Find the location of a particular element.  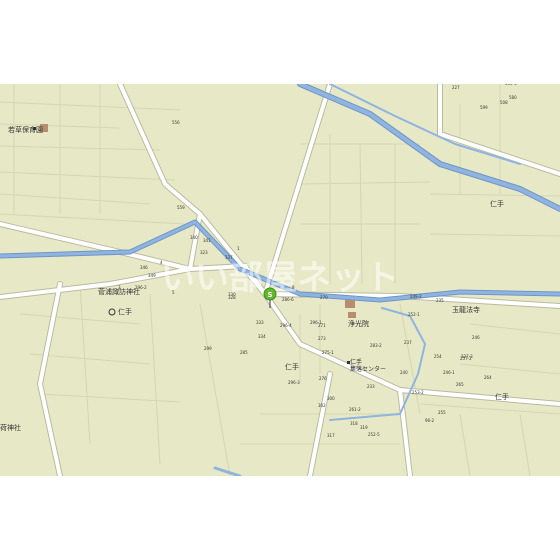

building-jokoin is located at coordinates (350, 304).